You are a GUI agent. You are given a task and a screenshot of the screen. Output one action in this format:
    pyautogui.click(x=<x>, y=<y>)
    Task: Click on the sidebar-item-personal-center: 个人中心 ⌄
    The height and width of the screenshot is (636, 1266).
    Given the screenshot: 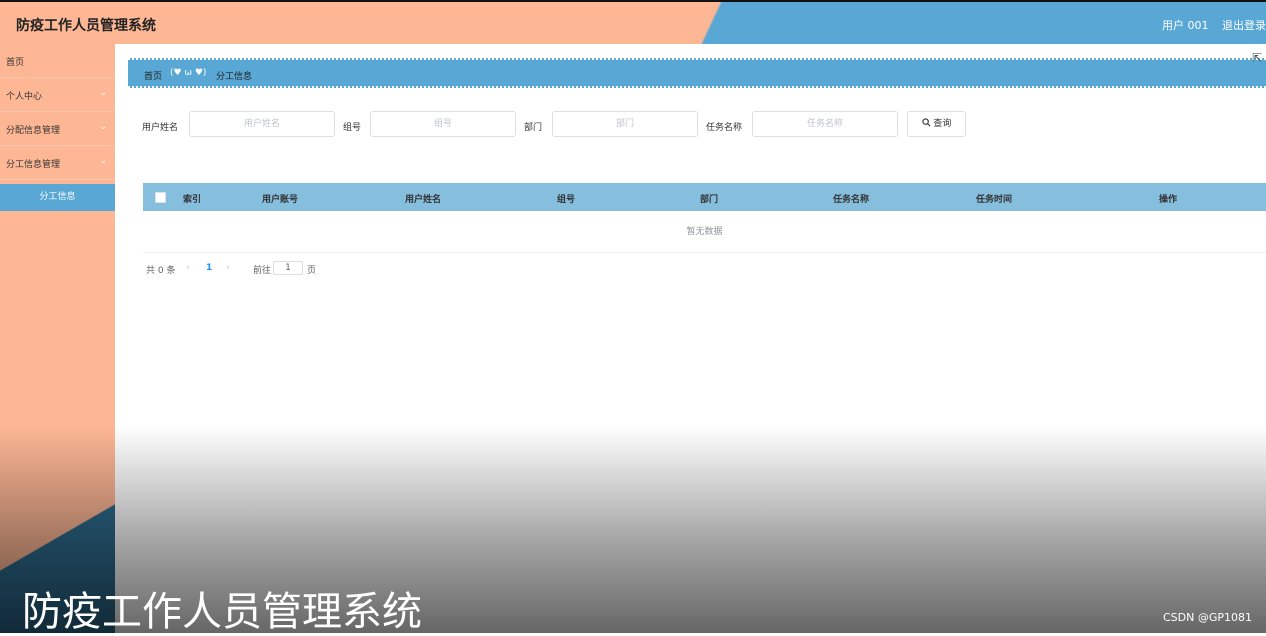 What is the action you would take?
    pyautogui.click(x=57, y=95)
    